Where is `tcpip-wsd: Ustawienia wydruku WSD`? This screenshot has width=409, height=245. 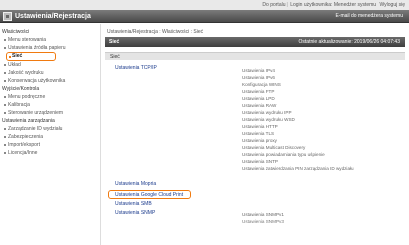
tcpip-wsd: Ustawienia wydruku WSD is located at coordinates (268, 119).